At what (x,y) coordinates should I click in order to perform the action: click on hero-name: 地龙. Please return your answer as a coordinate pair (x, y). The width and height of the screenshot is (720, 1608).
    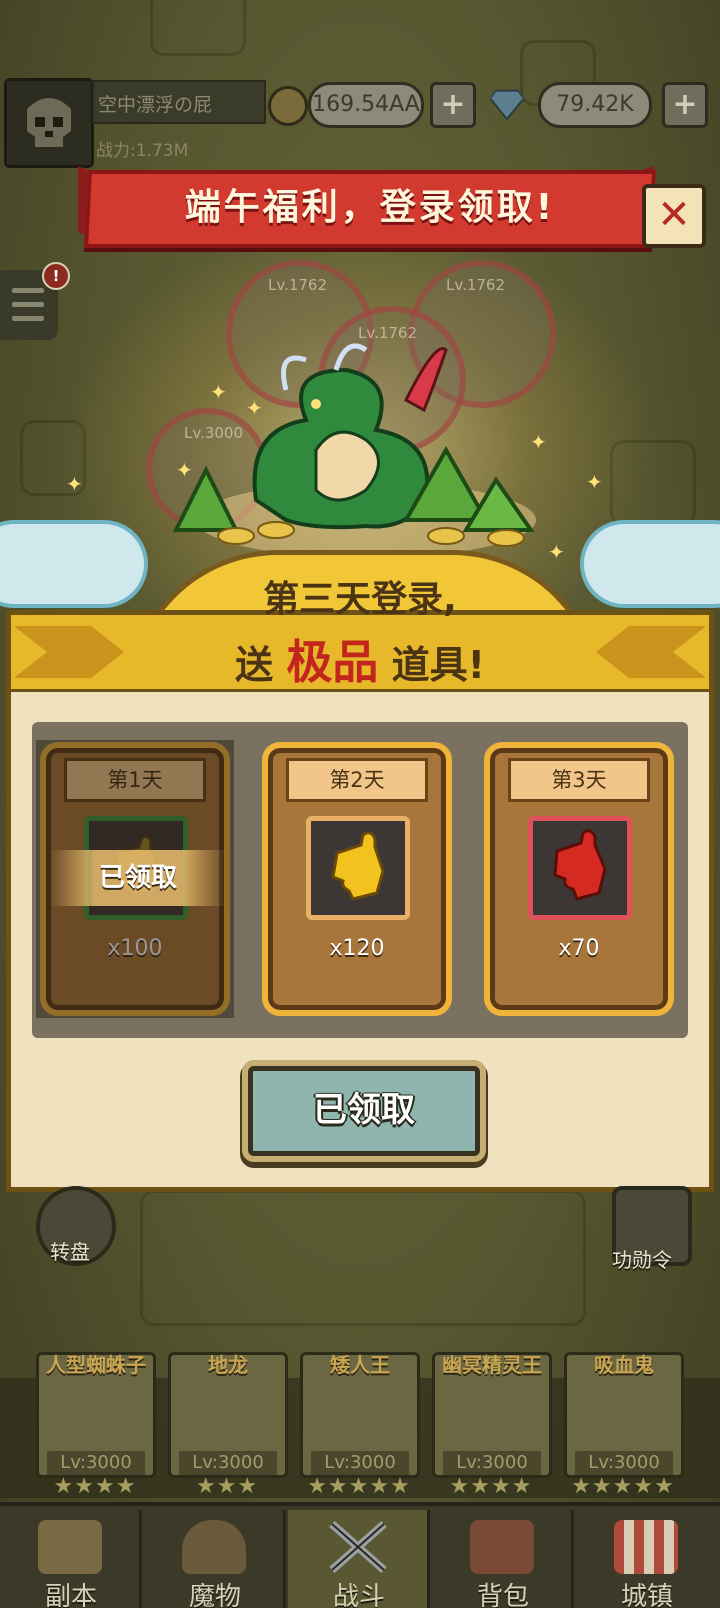
    Looking at the image, I should click on (228, 1365).